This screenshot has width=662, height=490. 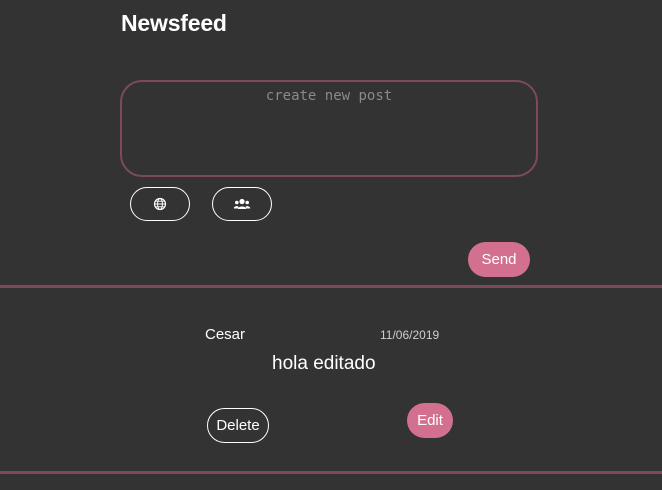 I want to click on public-visibility-button, so click(x=160, y=204).